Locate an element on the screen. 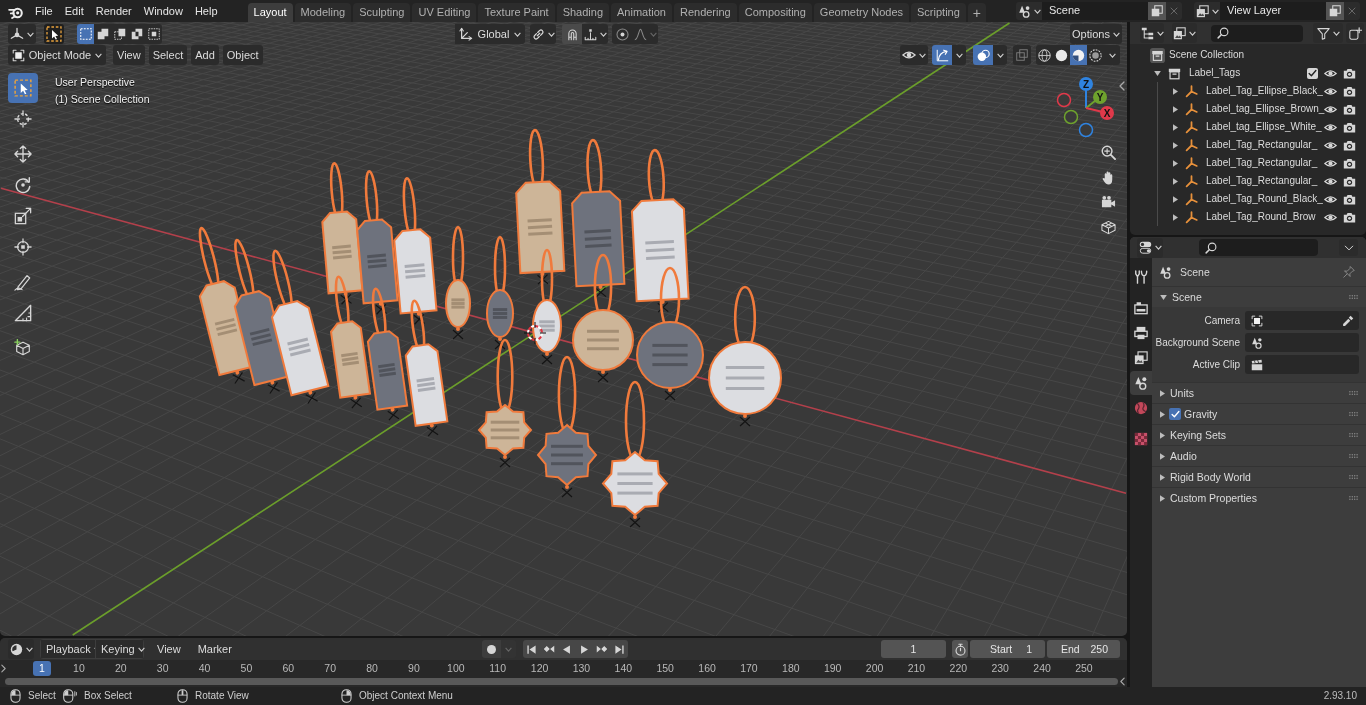  menu-dropdown: Keying is located at coordinates (119, 649).